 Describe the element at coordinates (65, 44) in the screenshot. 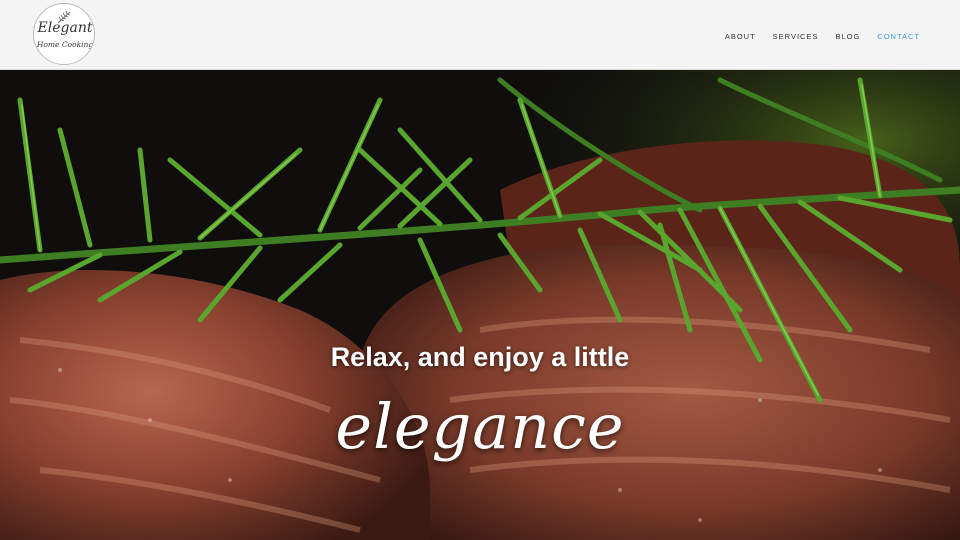

I see `logo-subtitle: Home Cooking` at that location.